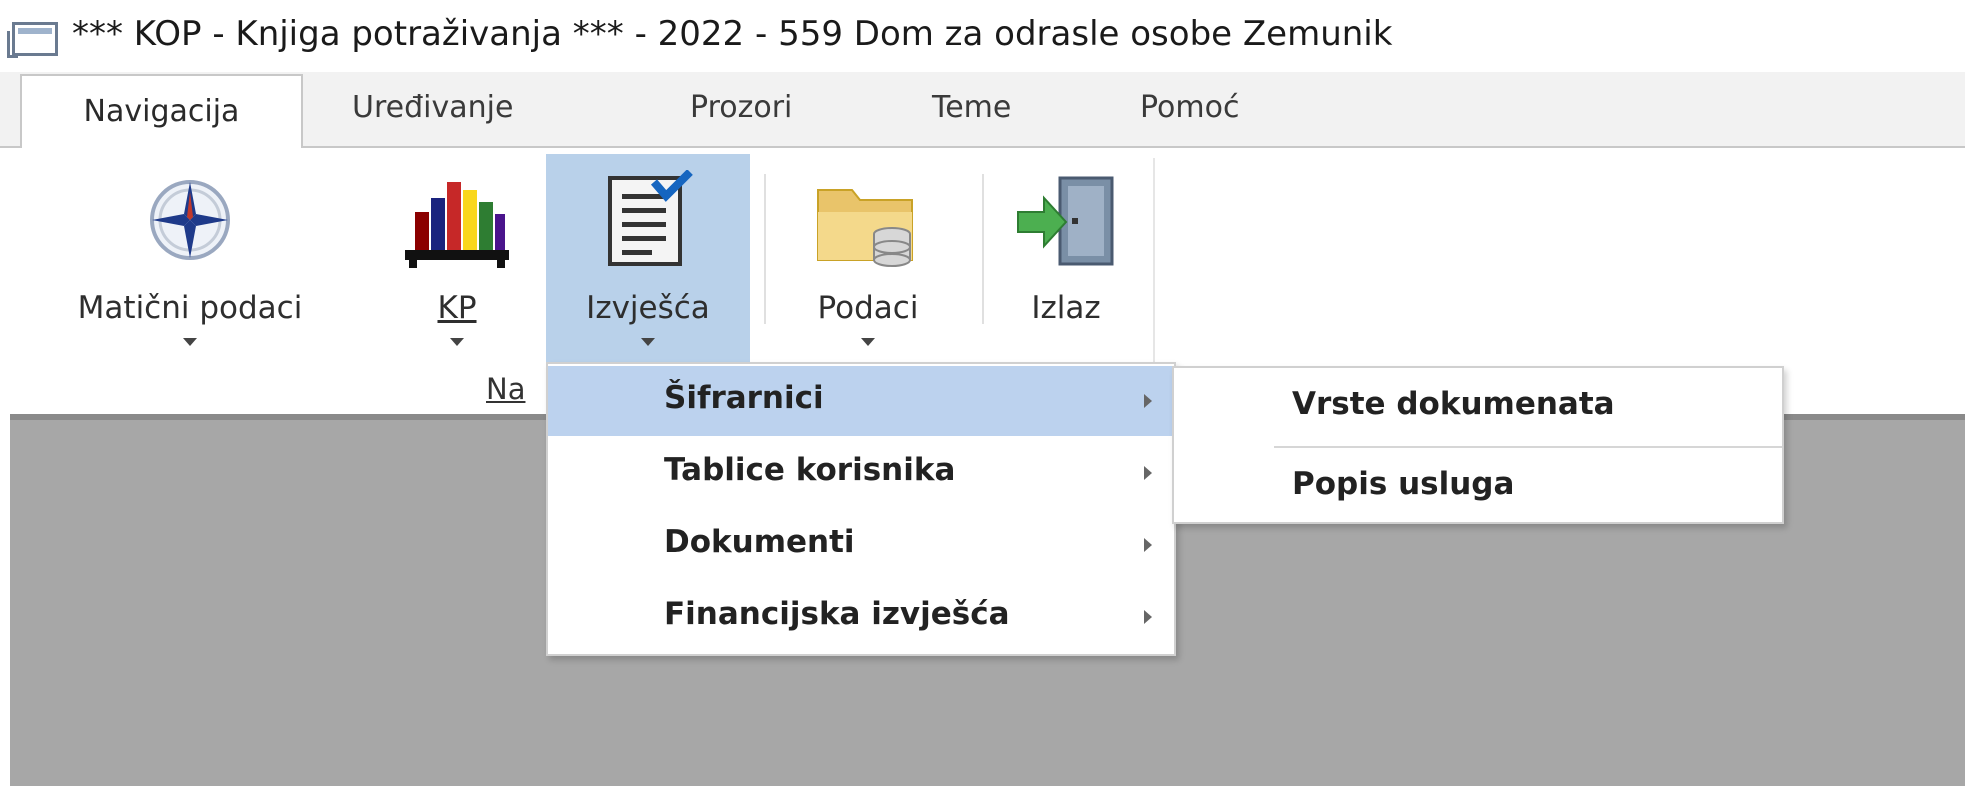 This screenshot has height=786, width=1965. I want to click on maticni-podaci-label: Matični podaci, so click(190, 308).